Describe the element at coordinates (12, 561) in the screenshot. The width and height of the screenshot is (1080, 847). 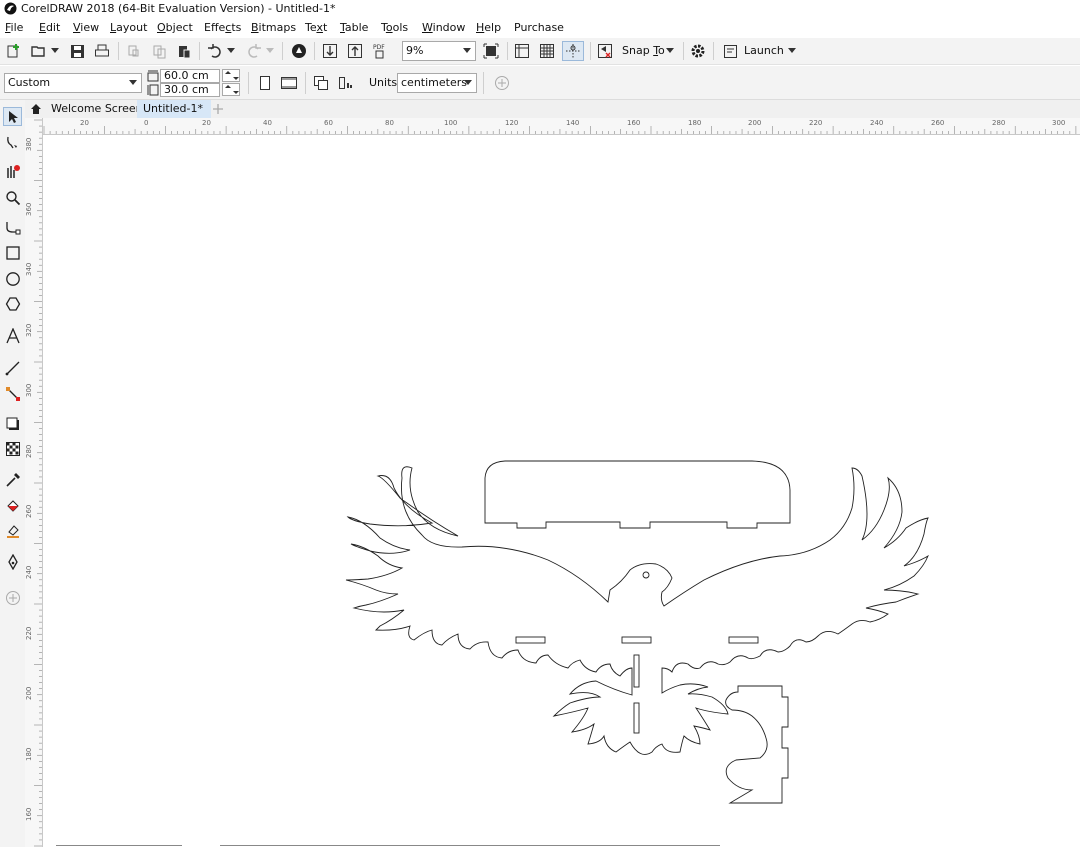
I see `outline-pen-tool-icon` at that location.